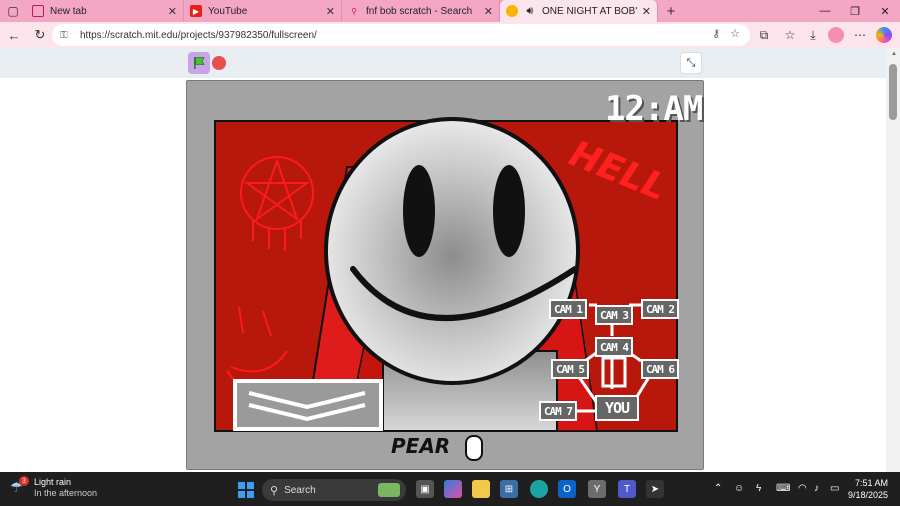 This screenshot has height=506, width=900. I want to click on tab-youtube: ▶ YouTube ✕, so click(263, 11).